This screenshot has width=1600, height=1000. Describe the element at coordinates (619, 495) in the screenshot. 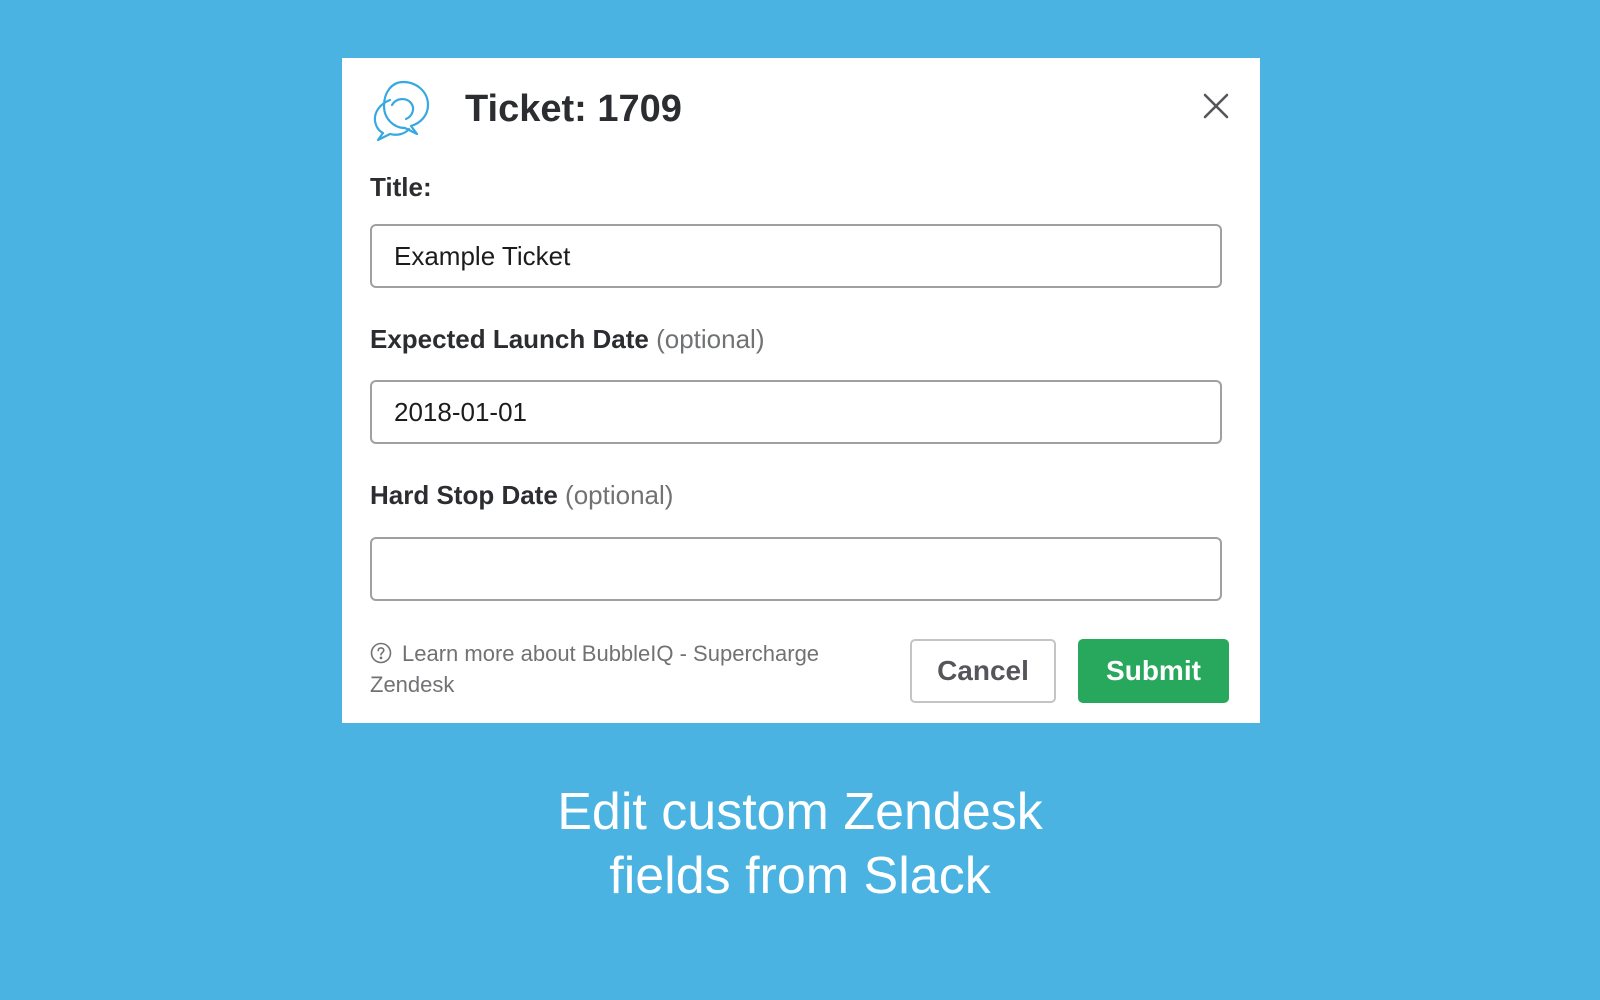

I see `hard-stop-date-optional-text: (optional)` at that location.